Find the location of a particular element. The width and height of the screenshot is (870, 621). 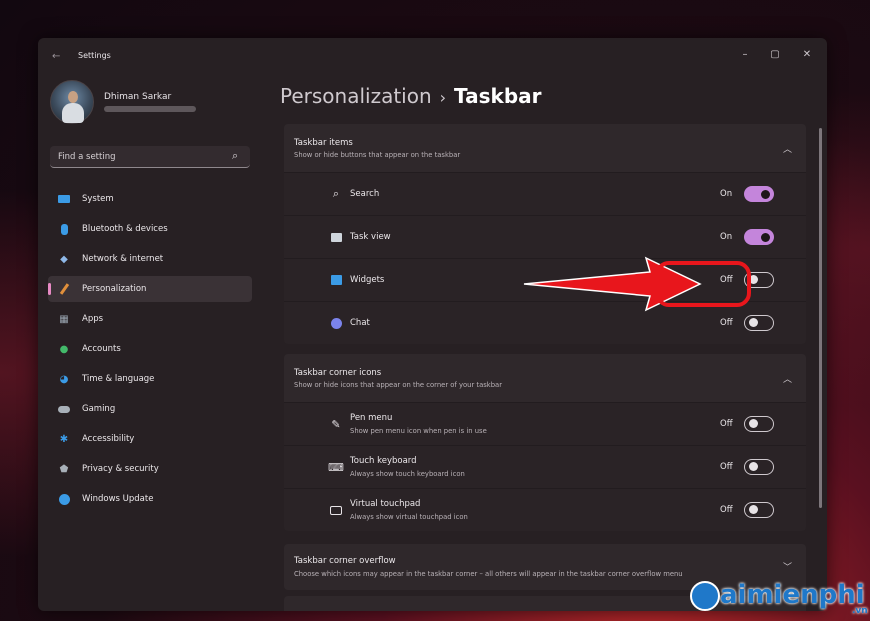

row-label: Task view is located at coordinates (370, 237).